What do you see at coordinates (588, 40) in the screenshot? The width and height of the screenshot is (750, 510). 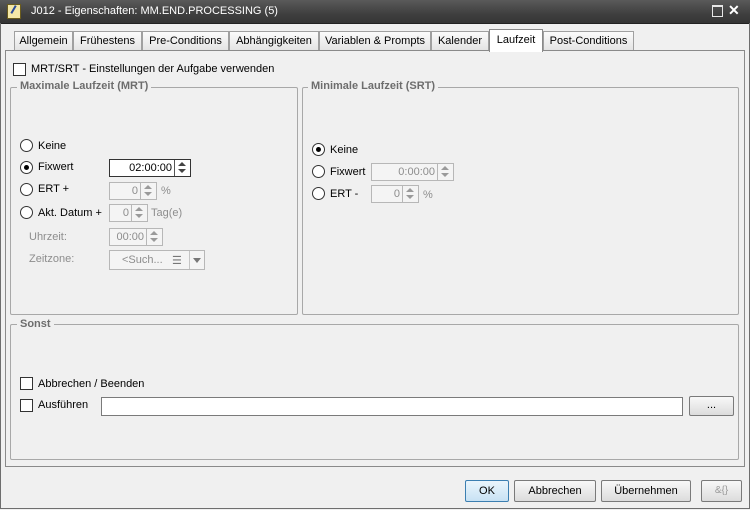 I see `tab-post-conditions: Post-Conditions` at bounding box center [588, 40].